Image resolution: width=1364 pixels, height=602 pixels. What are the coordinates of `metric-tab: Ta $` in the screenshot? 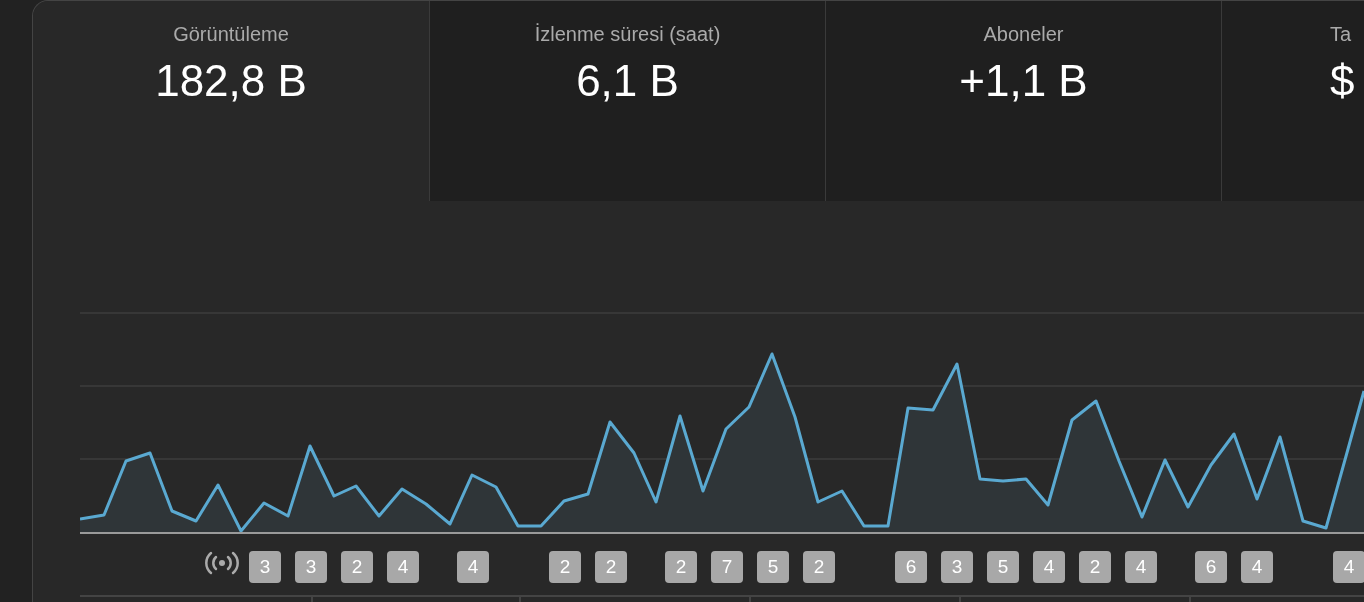 It's located at (1292, 101).